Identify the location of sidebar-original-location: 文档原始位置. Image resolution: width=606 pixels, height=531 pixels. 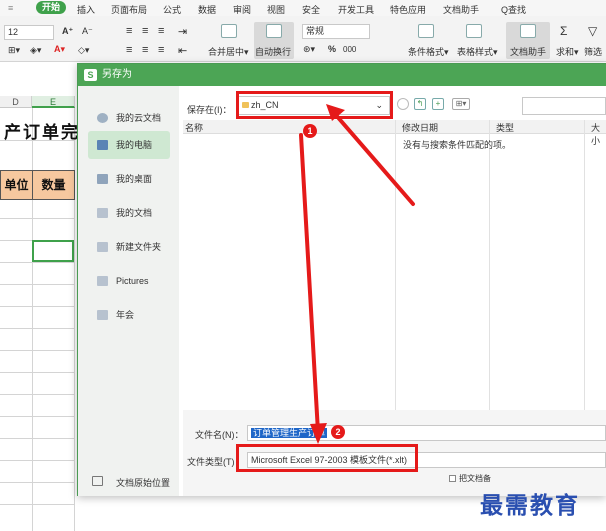
(133, 482).